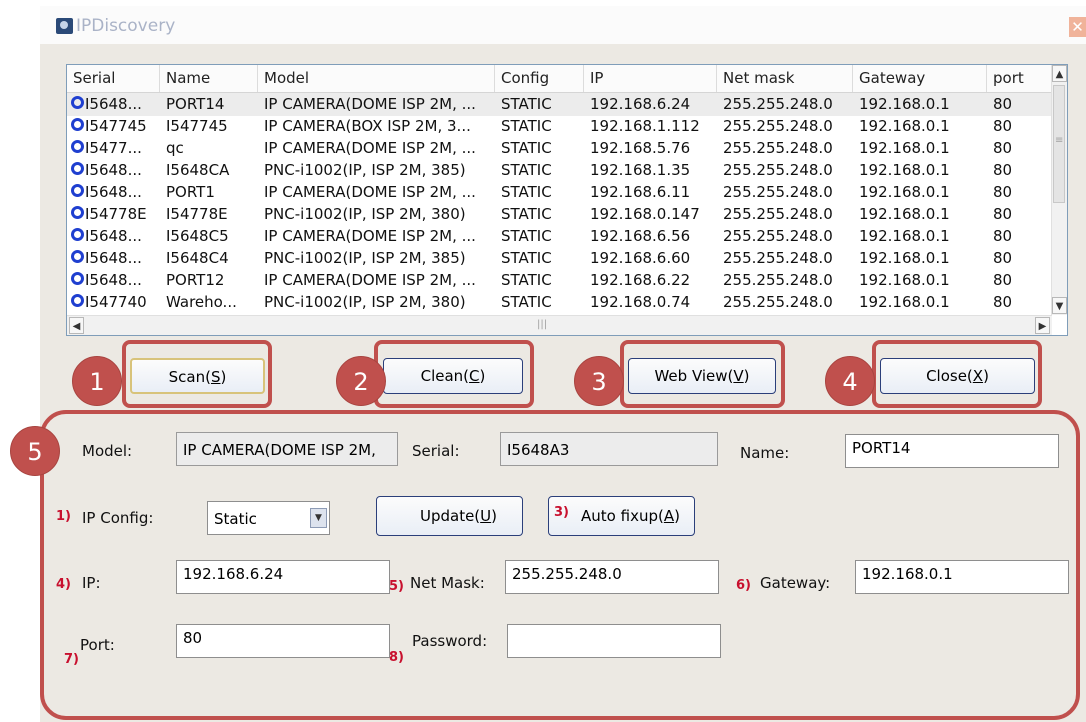 The width and height of the screenshot is (1086, 722). What do you see at coordinates (612, 577) in the screenshot?
I see `net-mask-field: 255.255.248.0` at bounding box center [612, 577].